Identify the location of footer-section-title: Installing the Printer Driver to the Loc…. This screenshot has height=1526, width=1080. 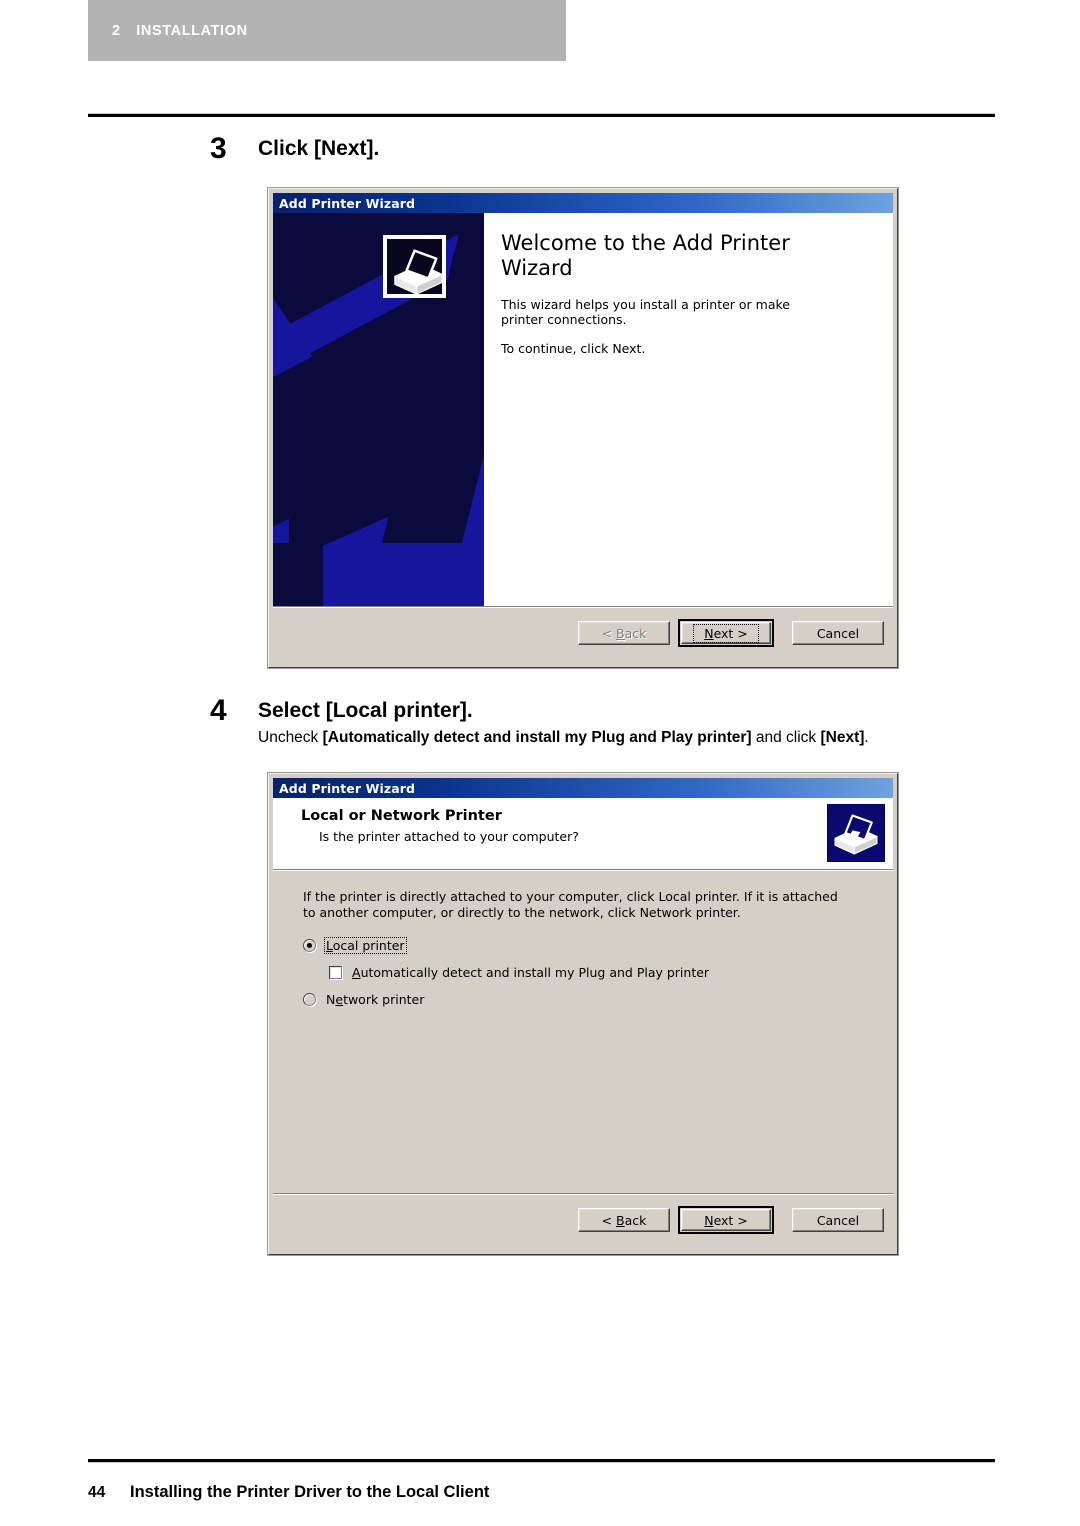
(310, 1492).